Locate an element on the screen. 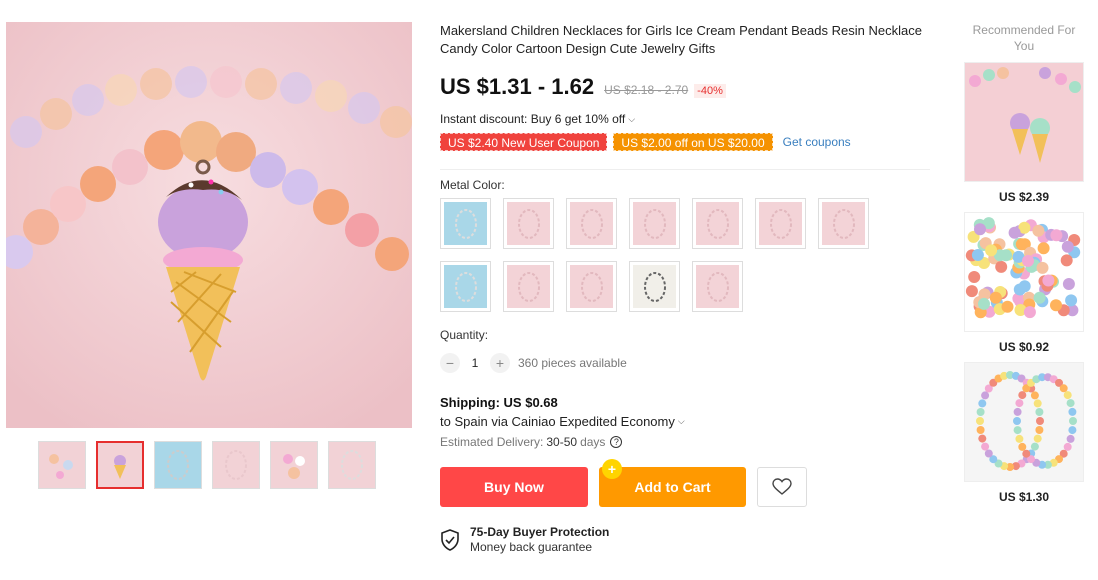 The image size is (1098, 580). rainbow-necklace-image is located at coordinates (1024, 422).